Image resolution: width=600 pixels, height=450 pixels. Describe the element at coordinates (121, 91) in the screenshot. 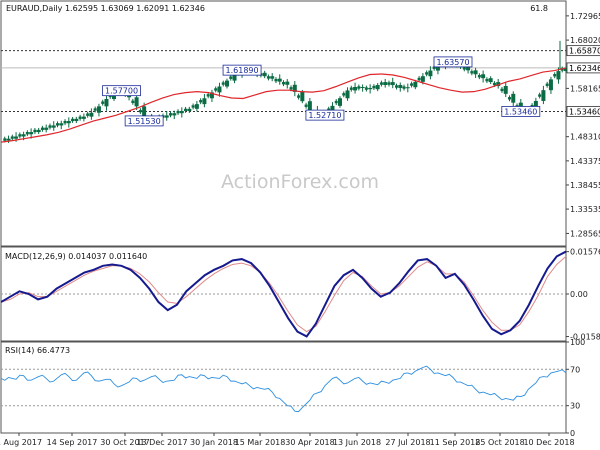

I see `annotation-label: 1.57700` at that location.